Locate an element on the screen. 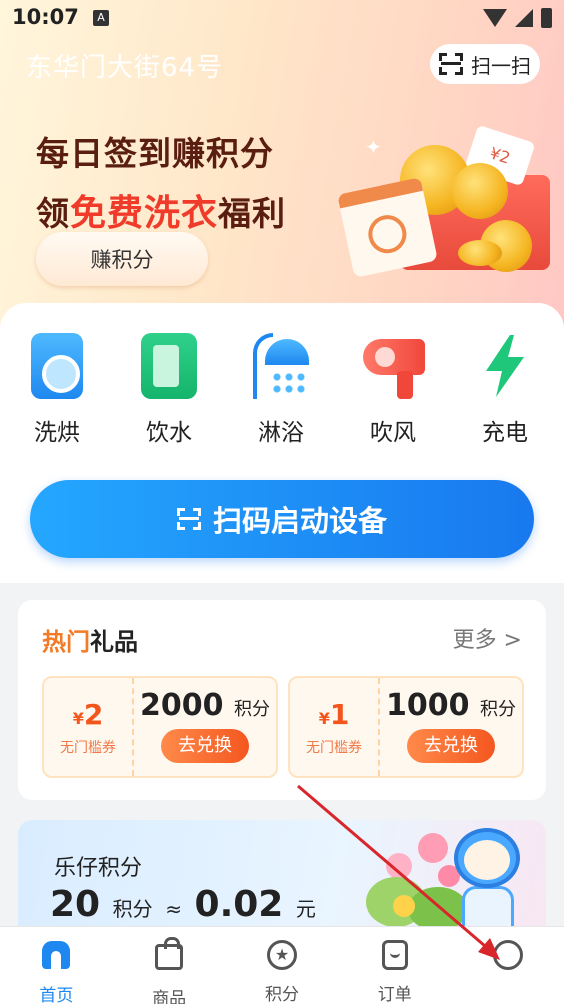 Image resolution: width=564 pixels, height=1004 pixels. nav-products: 商品 is located at coordinates (169, 965).